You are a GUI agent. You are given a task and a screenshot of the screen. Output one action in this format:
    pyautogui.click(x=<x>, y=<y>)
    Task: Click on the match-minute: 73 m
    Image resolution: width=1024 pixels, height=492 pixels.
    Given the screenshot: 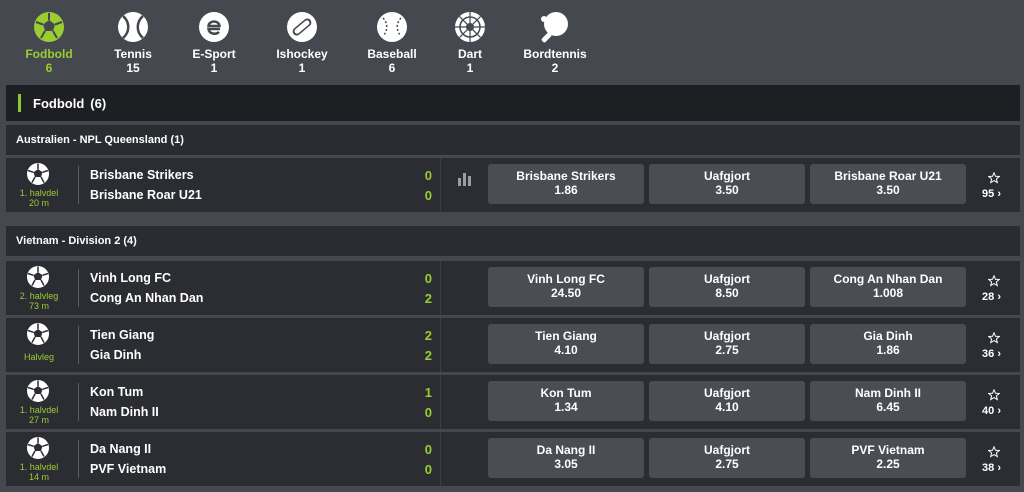 What is the action you would take?
    pyautogui.click(x=38, y=306)
    